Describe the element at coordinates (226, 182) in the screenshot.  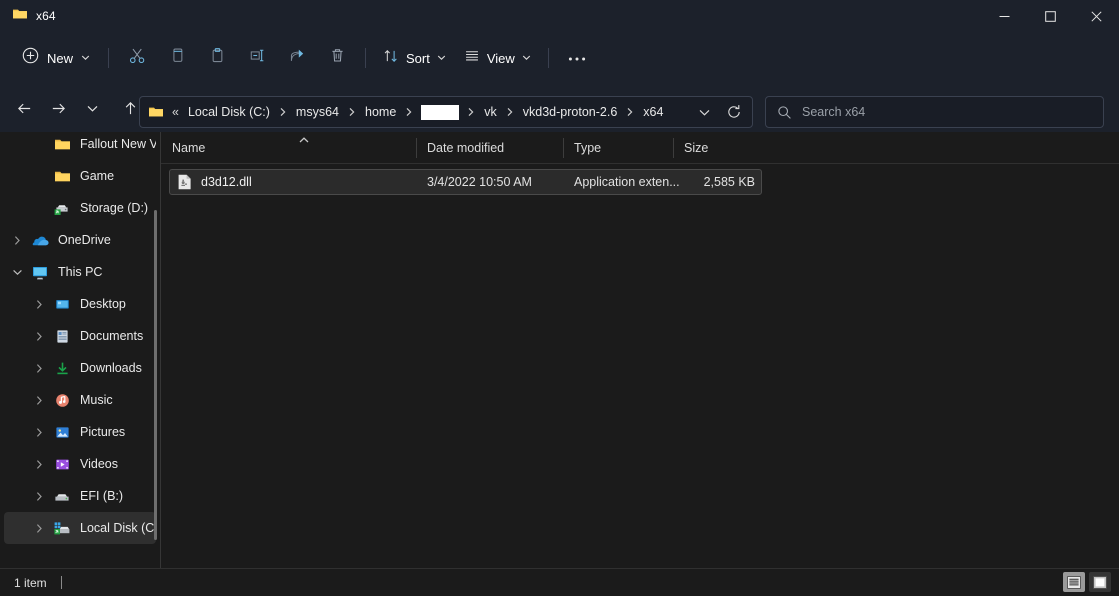
I see `file-name-label: d3d12.dll` at that location.